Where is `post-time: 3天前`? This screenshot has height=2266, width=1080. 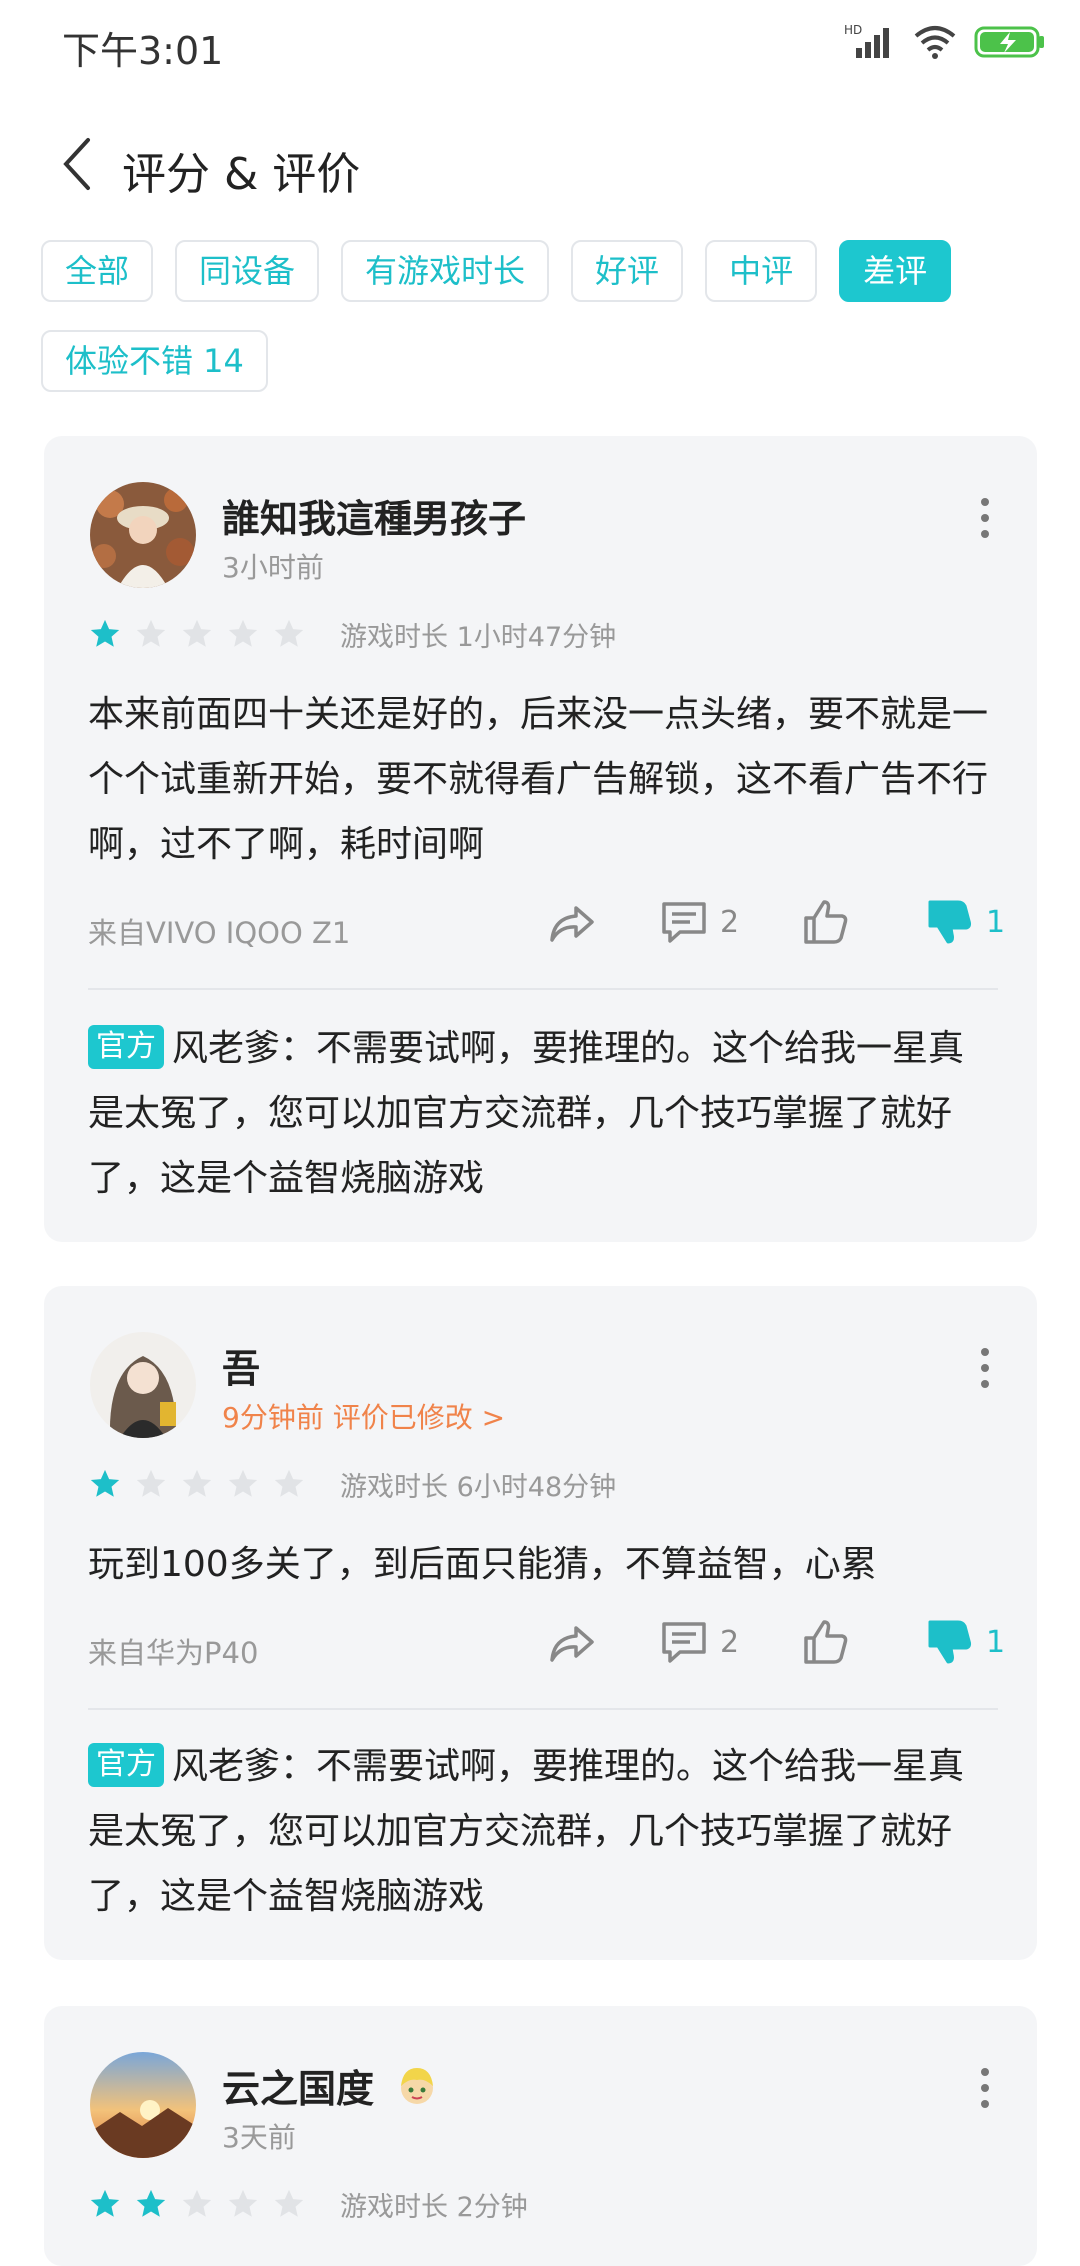
post-time: 3天前 is located at coordinates (259, 2137).